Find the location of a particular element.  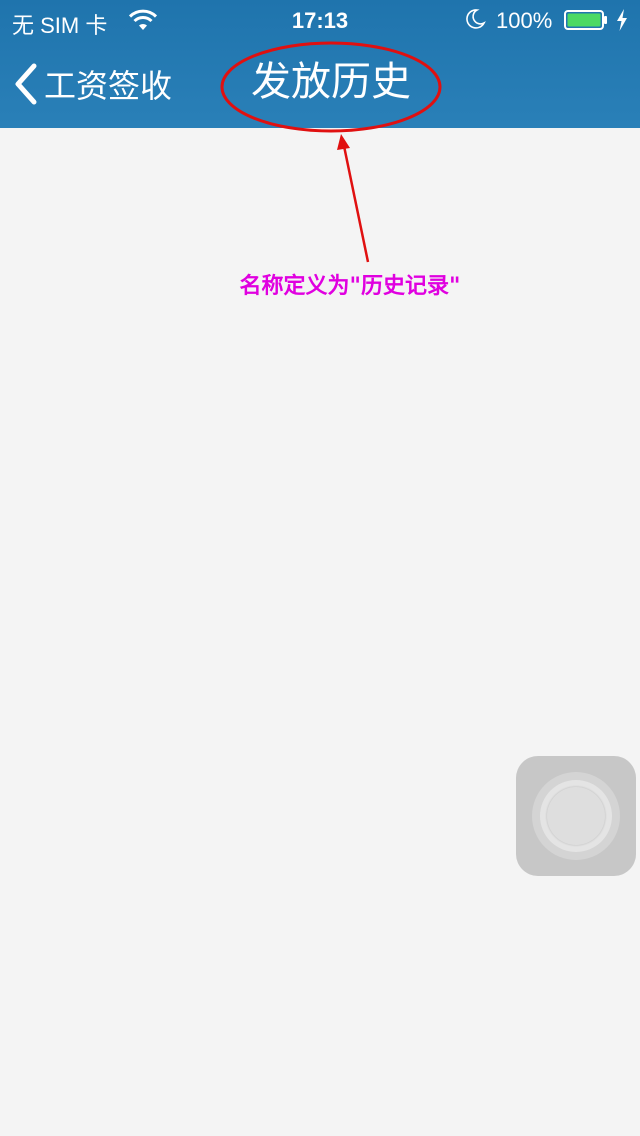

page-title: 发放历史 is located at coordinates (331, 82).